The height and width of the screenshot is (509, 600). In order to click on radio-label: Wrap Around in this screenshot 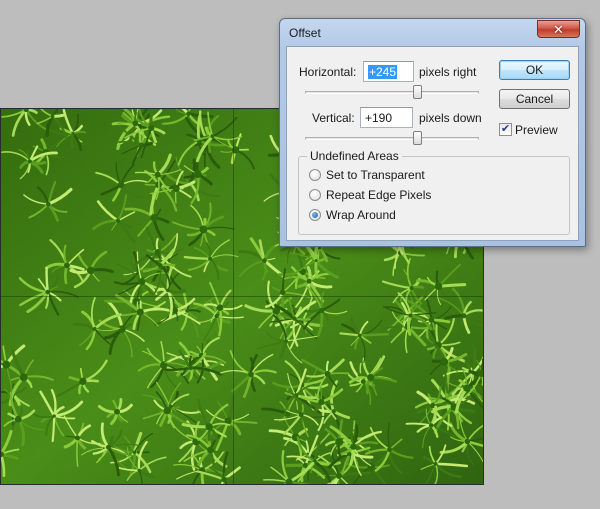, I will do `click(361, 215)`.